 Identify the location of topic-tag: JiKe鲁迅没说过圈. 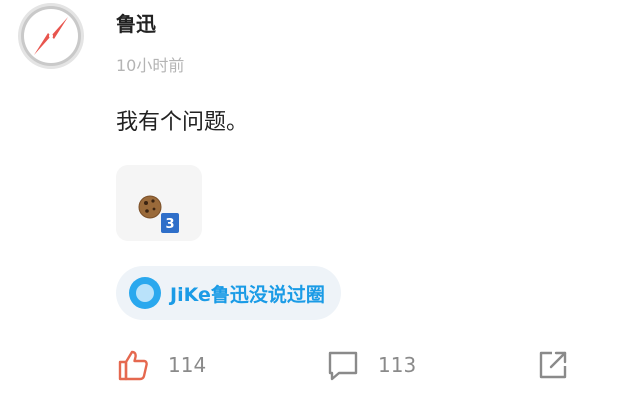
(228, 293).